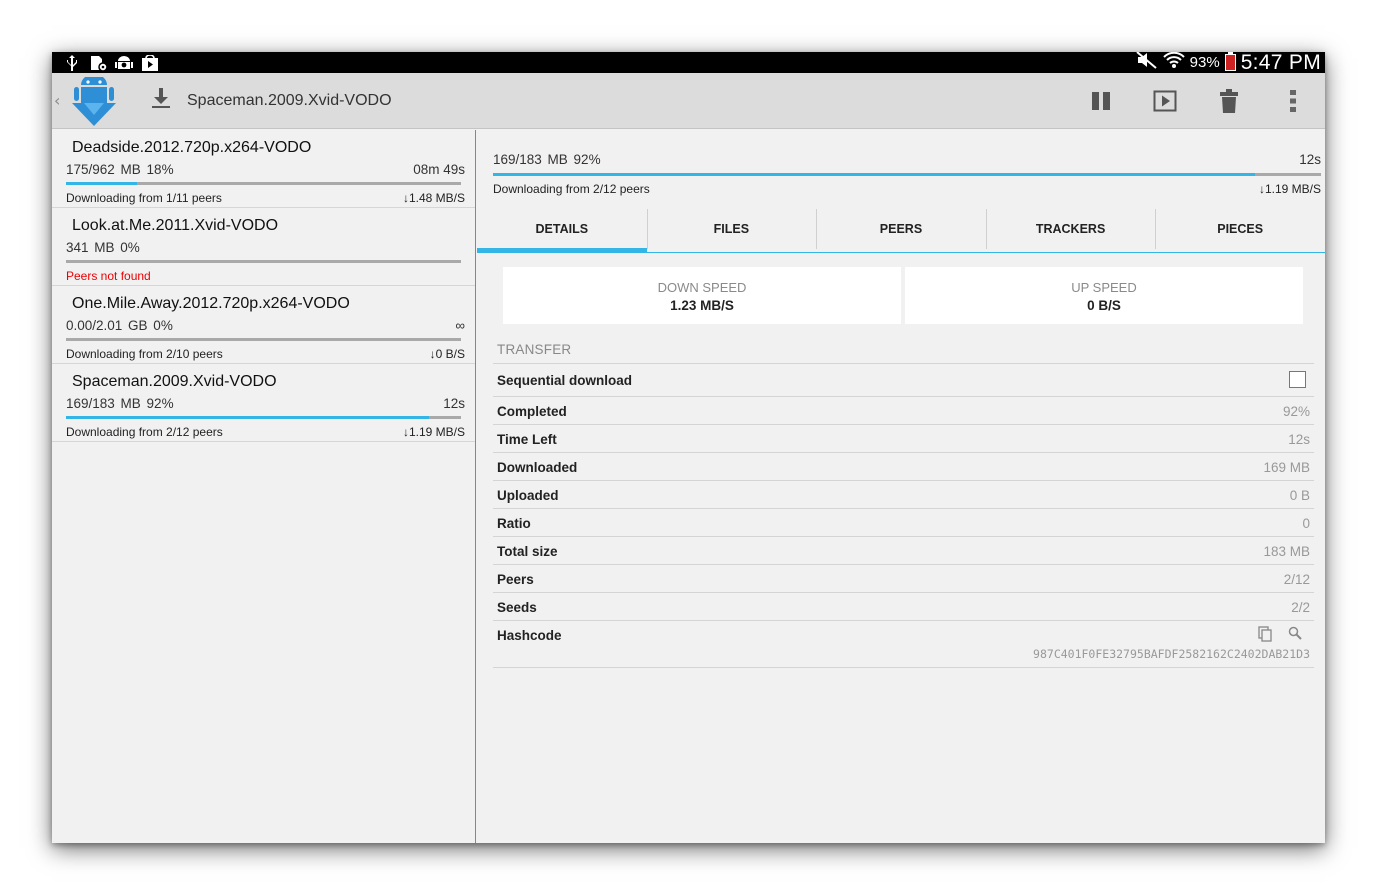 This screenshot has height=895, width=1377. What do you see at coordinates (1104, 287) in the screenshot?
I see `up-speed-label: UP SPEED` at bounding box center [1104, 287].